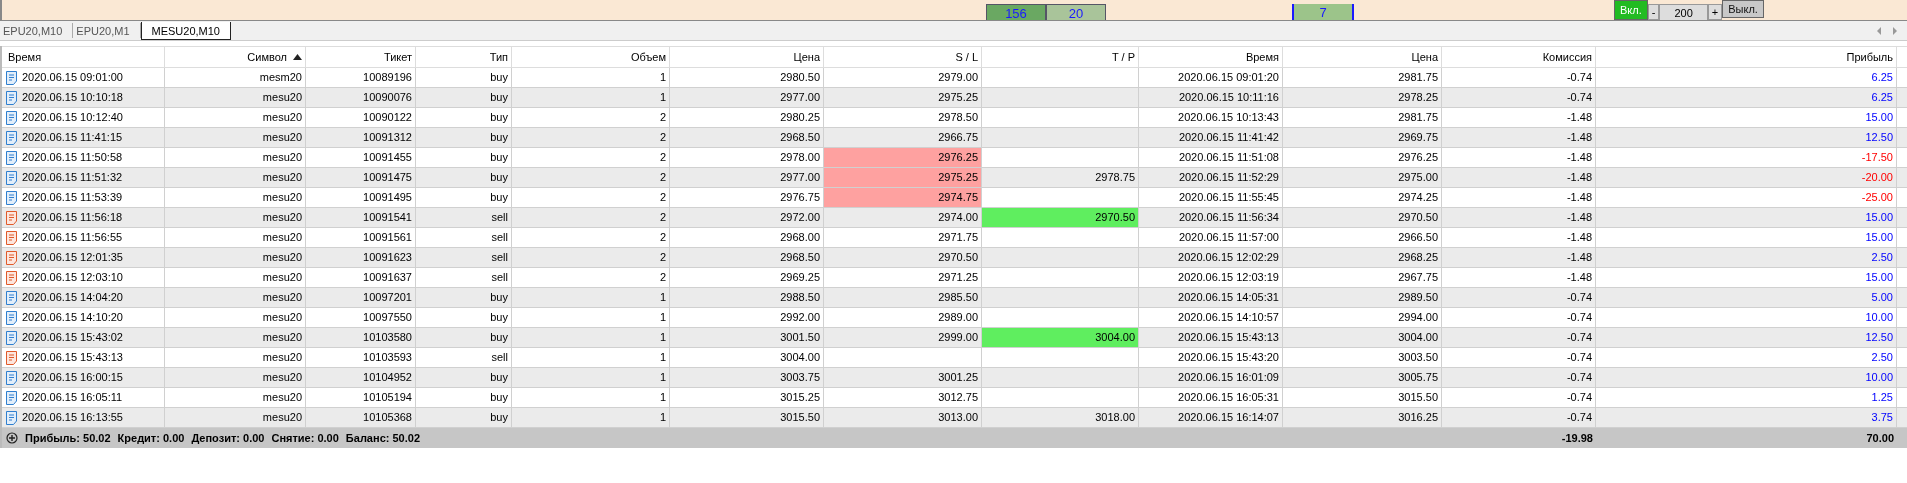  I want to click on table-cell: 2020.06.15 11:57:00, so click(1211, 237).